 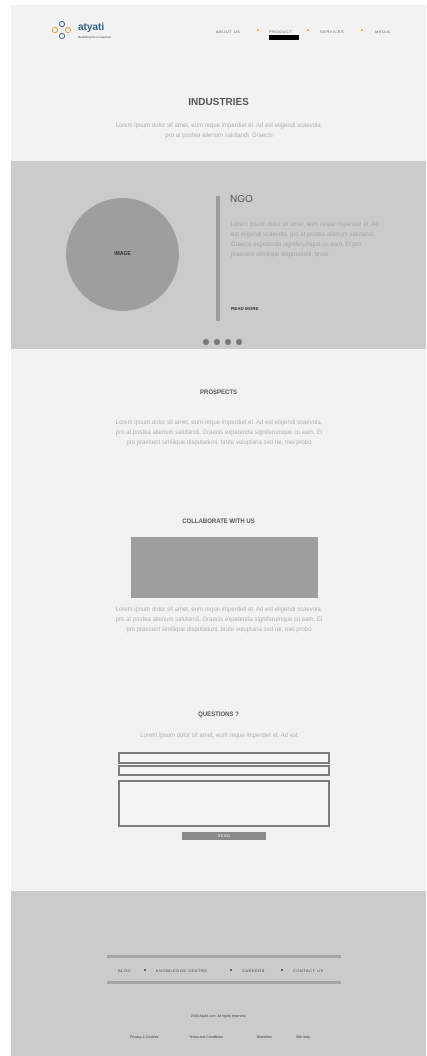 What do you see at coordinates (224, 758) in the screenshot?
I see `name-field` at bounding box center [224, 758].